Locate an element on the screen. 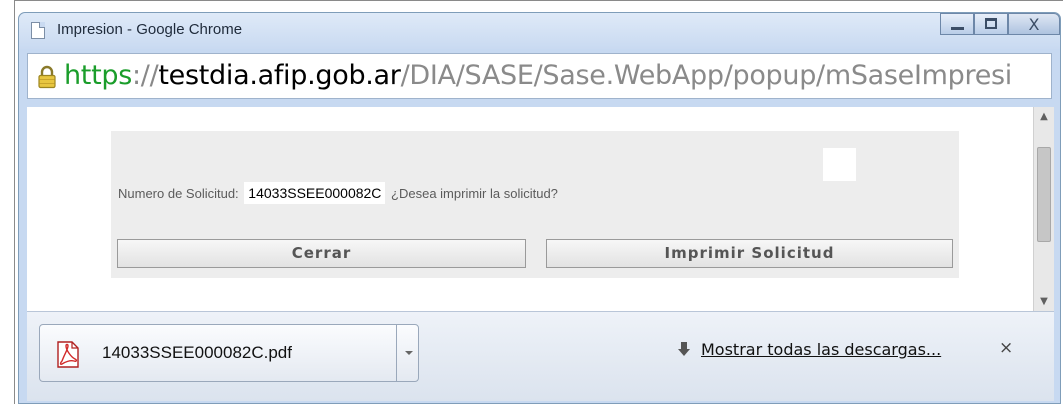 The width and height of the screenshot is (1063, 404). close-download-shelf-icon: × is located at coordinates (1006, 348).